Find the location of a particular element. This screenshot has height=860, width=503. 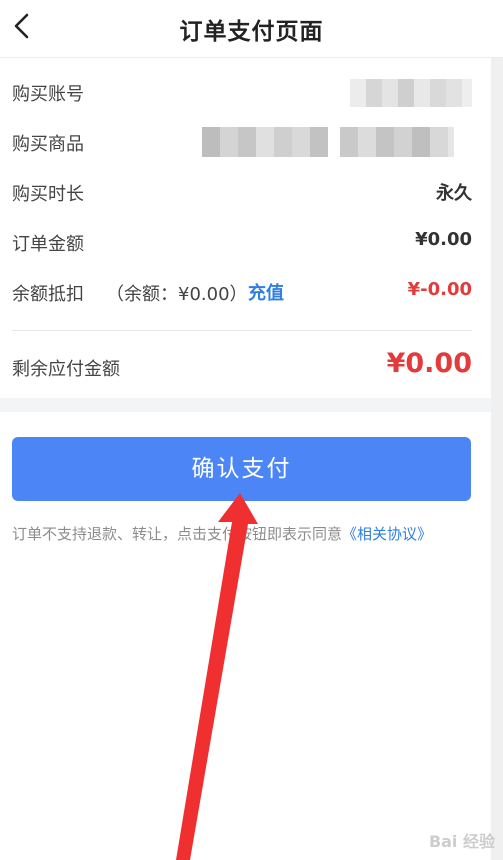

product-label: 购买商品 is located at coordinates (48, 144).